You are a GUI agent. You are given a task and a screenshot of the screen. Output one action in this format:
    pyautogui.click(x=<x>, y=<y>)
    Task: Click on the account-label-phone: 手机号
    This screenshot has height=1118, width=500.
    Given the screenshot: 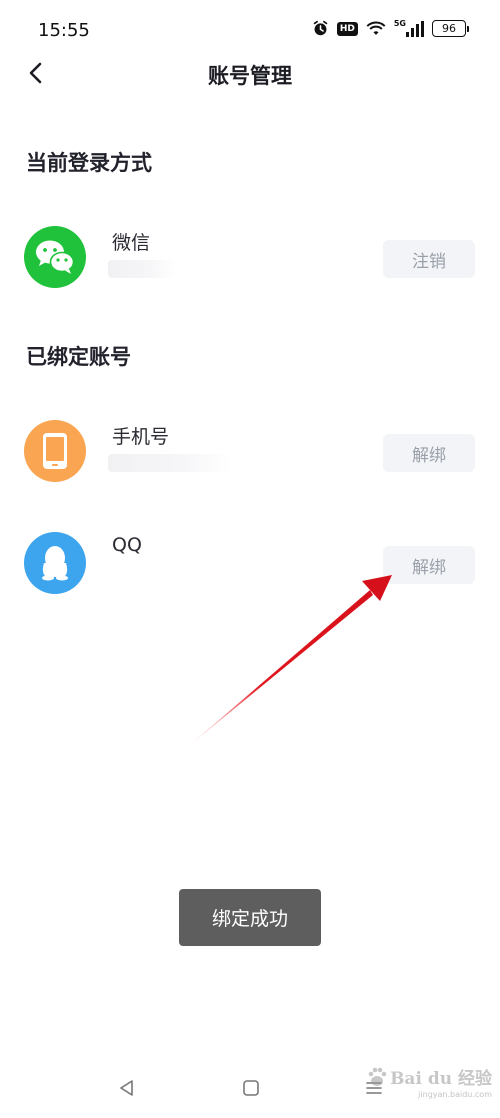 What is the action you would take?
    pyautogui.click(x=141, y=437)
    